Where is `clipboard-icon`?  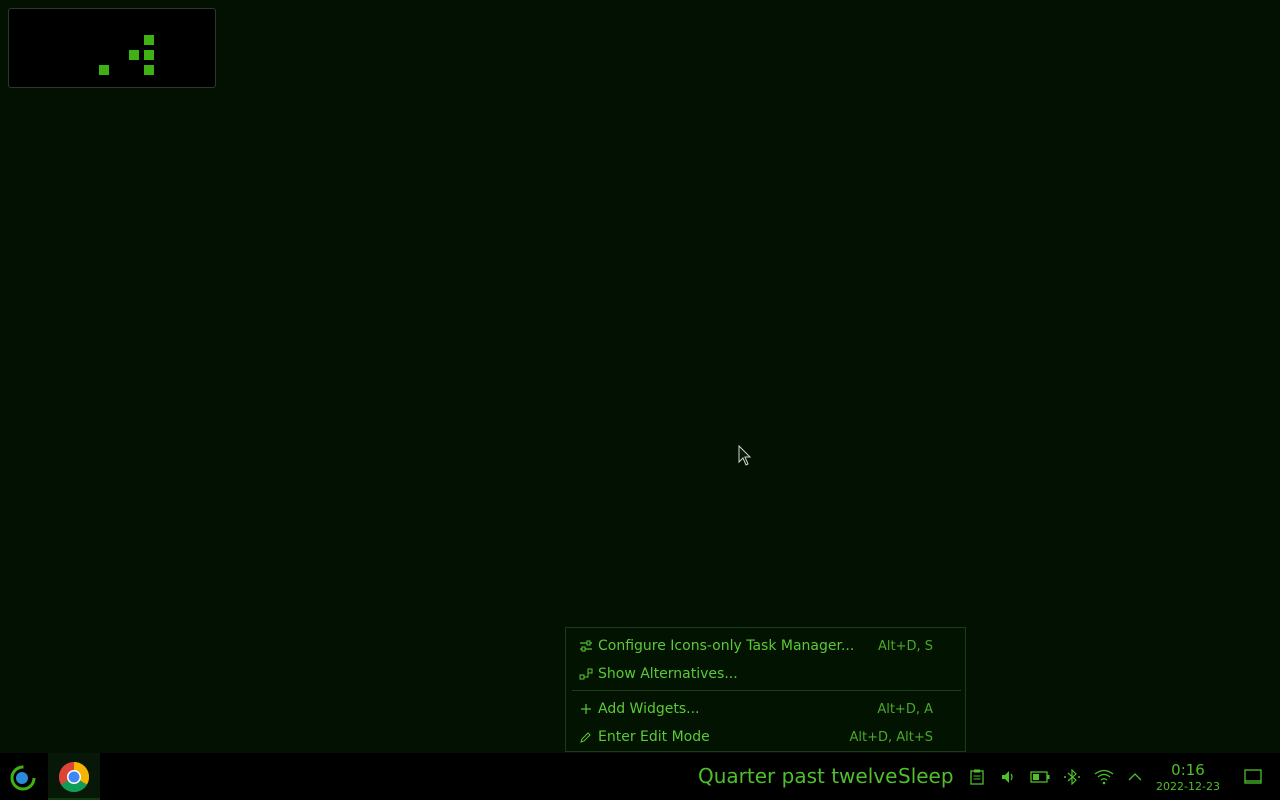 clipboard-icon is located at coordinates (977, 777).